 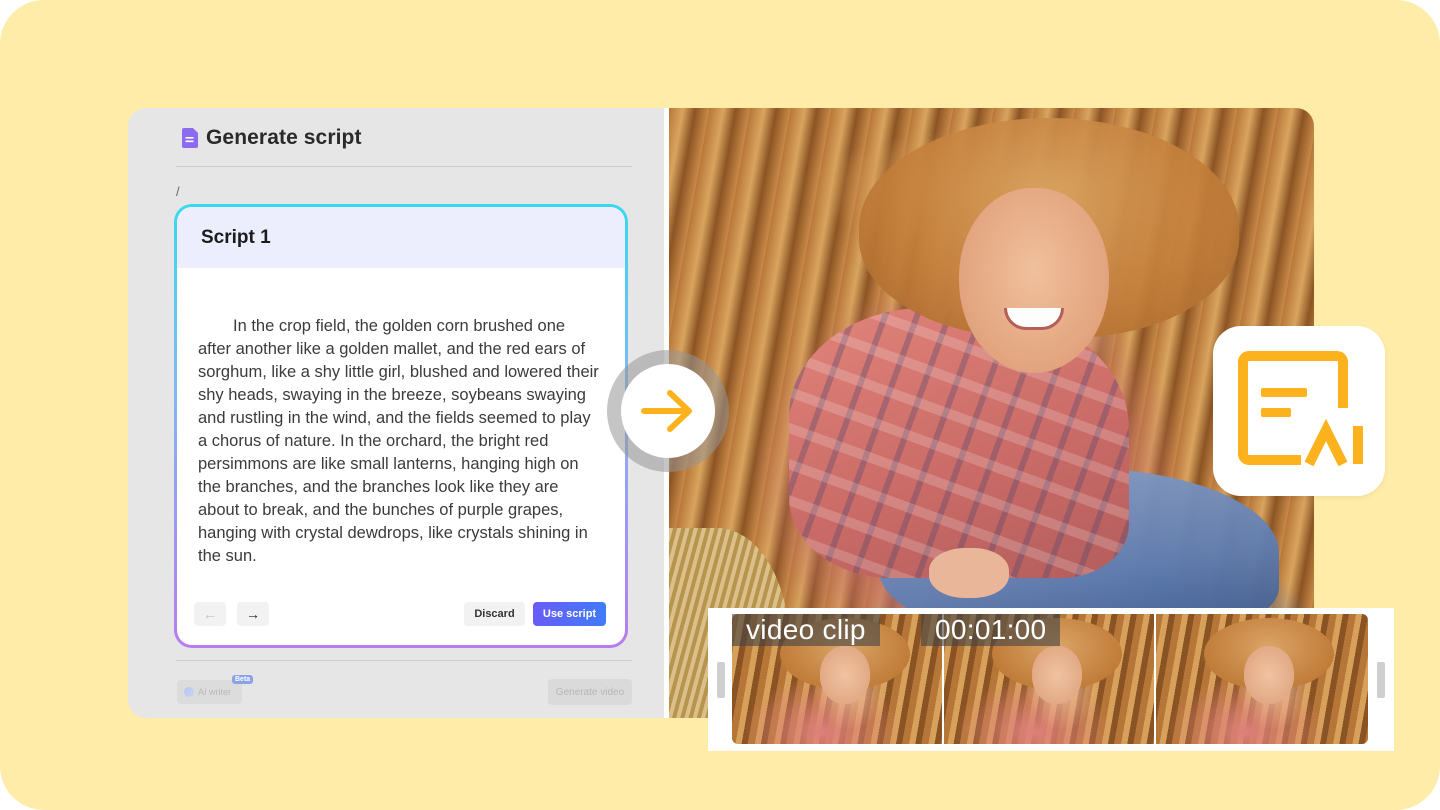 I want to click on page-title: Generate script, so click(x=284, y=137).